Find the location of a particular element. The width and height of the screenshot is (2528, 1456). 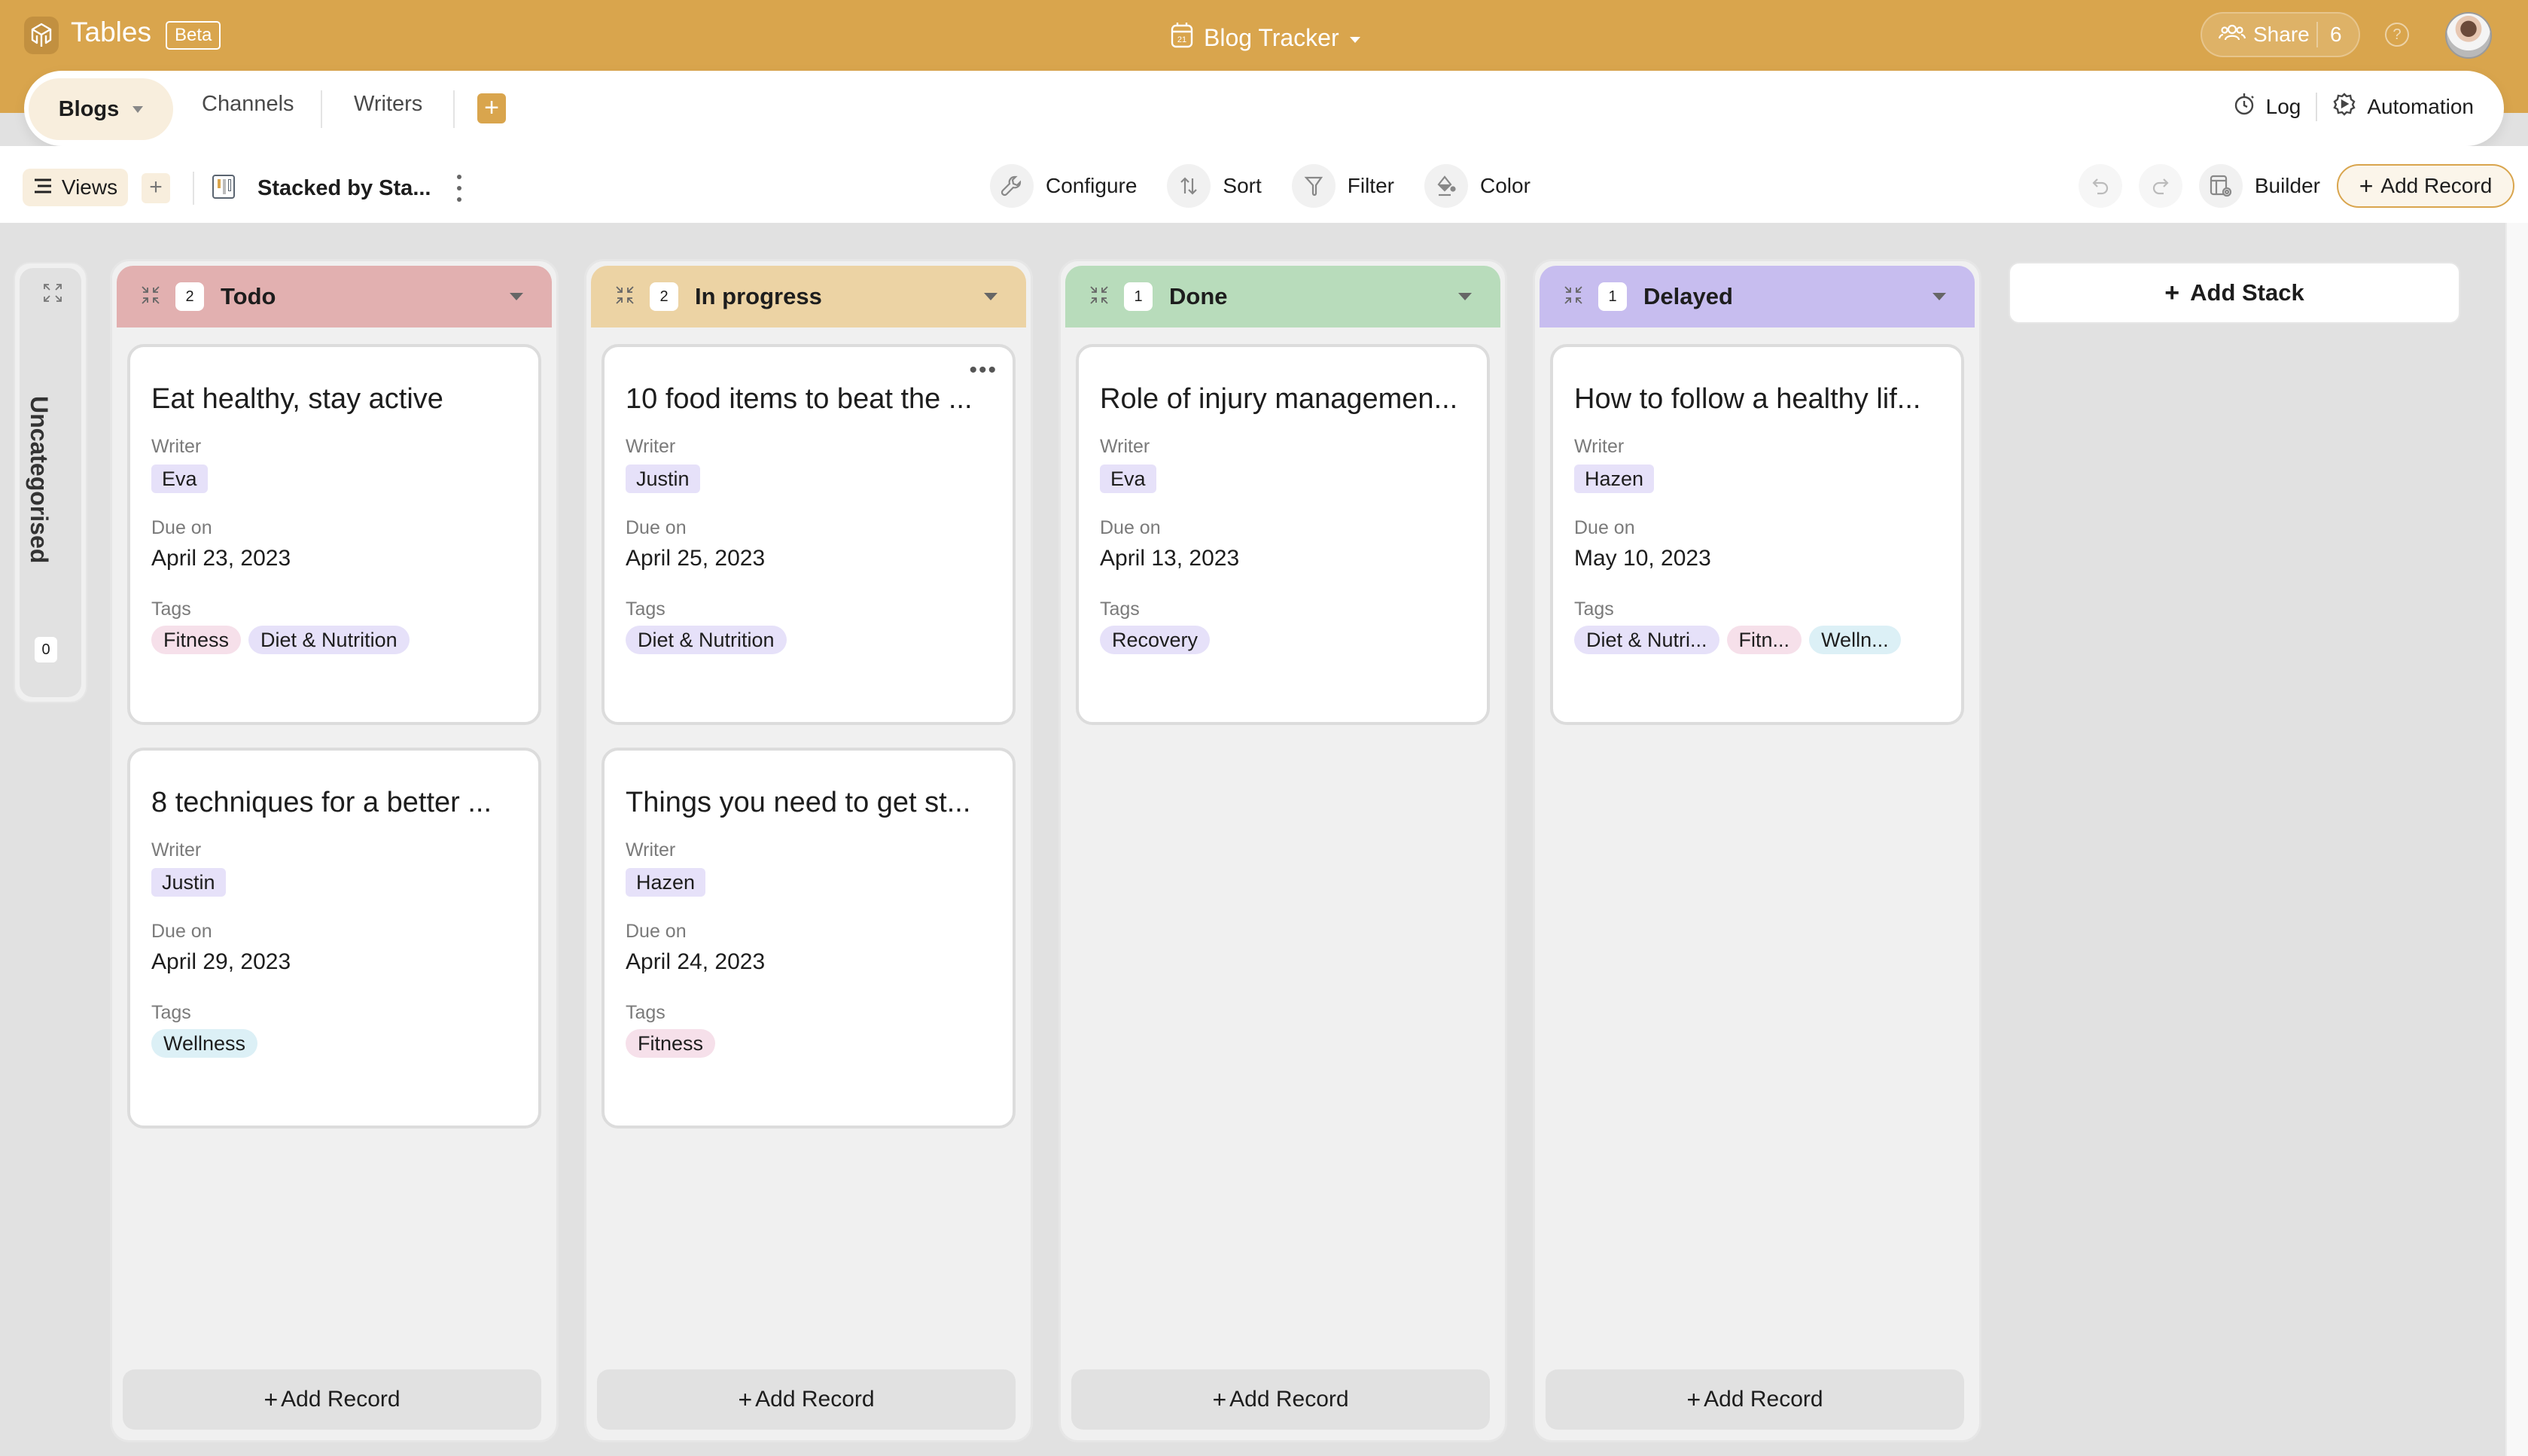

stack-header: 1 Delayed is located at coordinates (1757, 296).